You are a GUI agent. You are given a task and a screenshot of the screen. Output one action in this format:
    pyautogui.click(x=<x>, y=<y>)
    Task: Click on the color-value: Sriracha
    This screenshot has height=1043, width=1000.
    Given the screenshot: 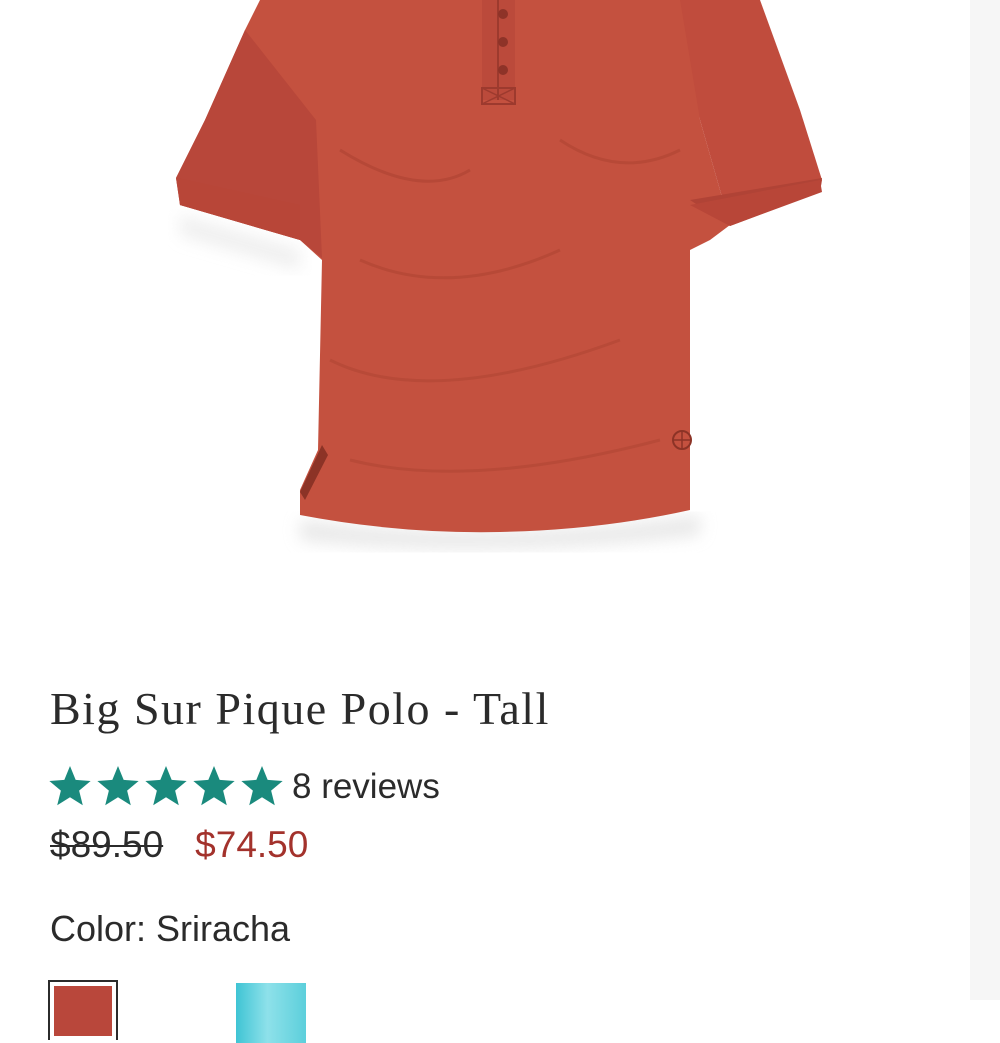 What is the action you would take?
    pyautogui.click(x=223, y=928)
    